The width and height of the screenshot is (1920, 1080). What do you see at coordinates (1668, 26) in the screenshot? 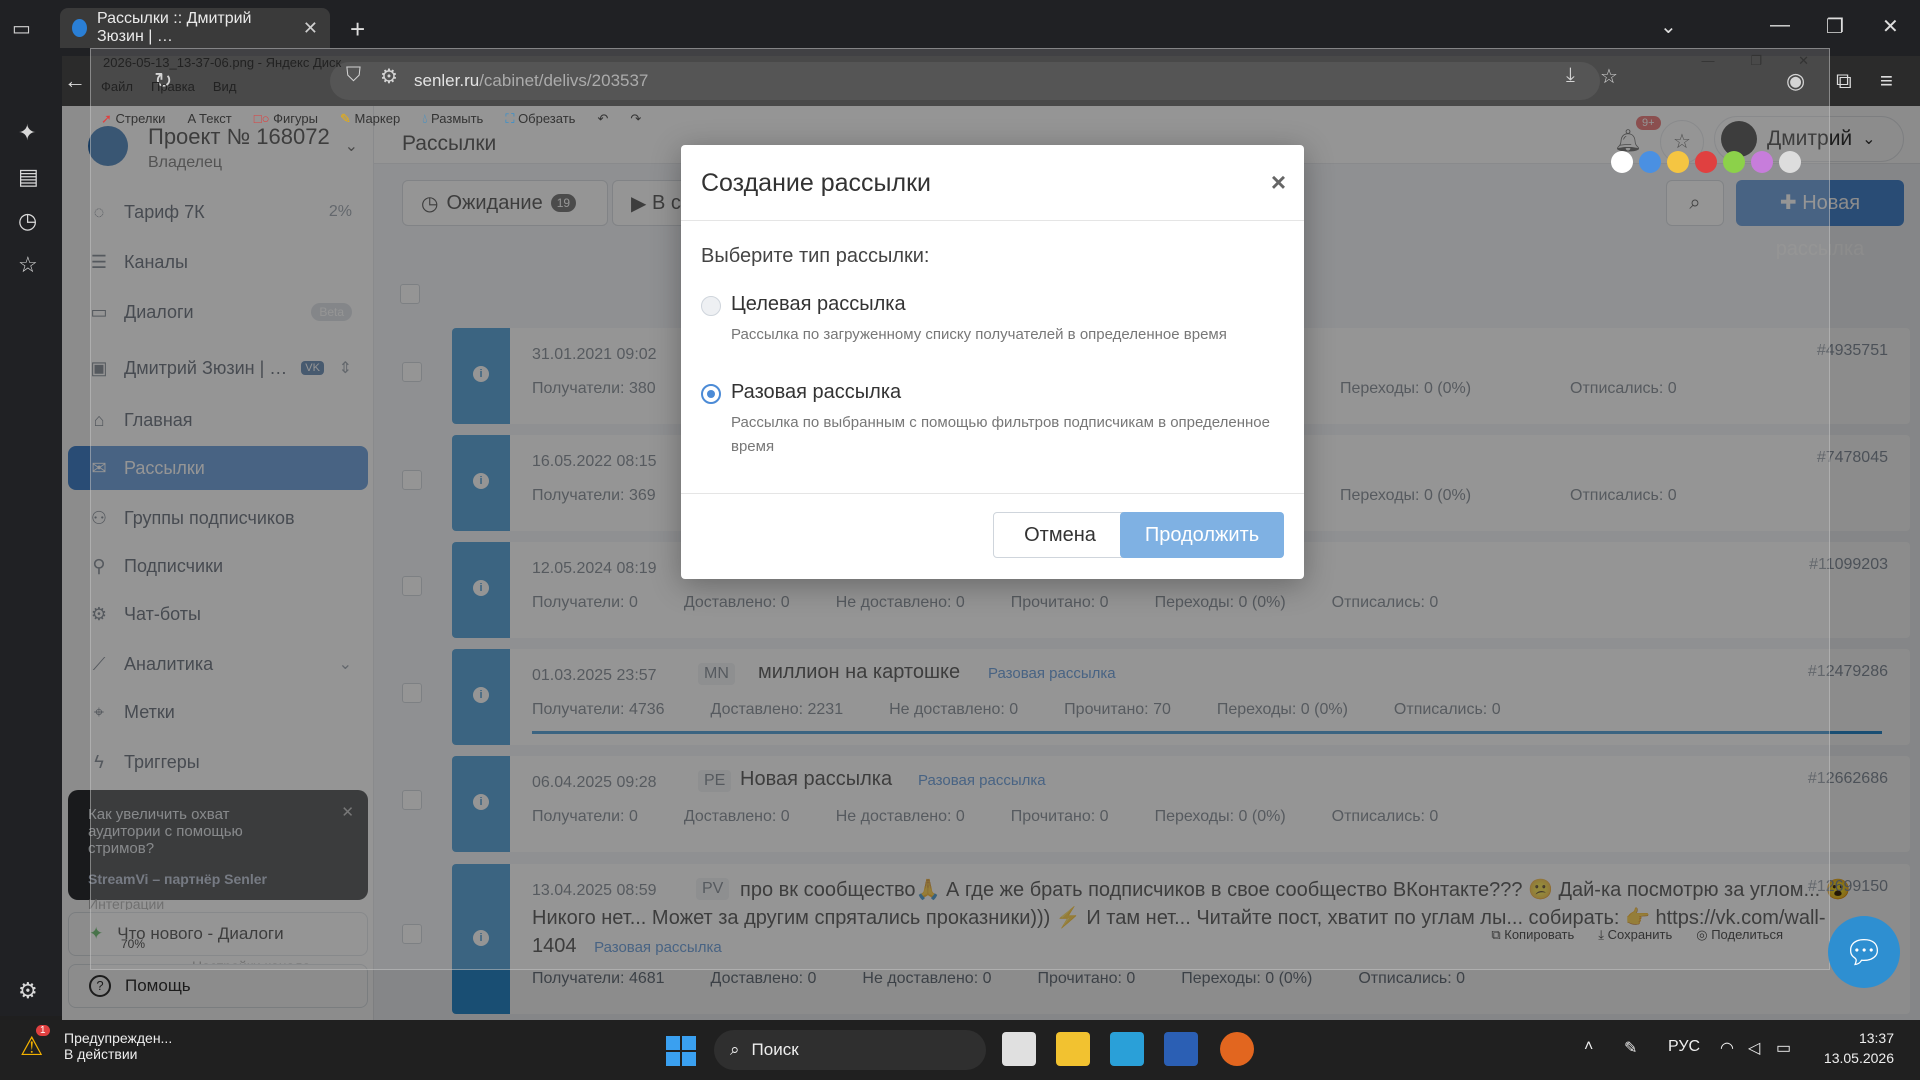
I see `tabs-dropdown-icon: ⌄` at bounding box center [1668, 26].